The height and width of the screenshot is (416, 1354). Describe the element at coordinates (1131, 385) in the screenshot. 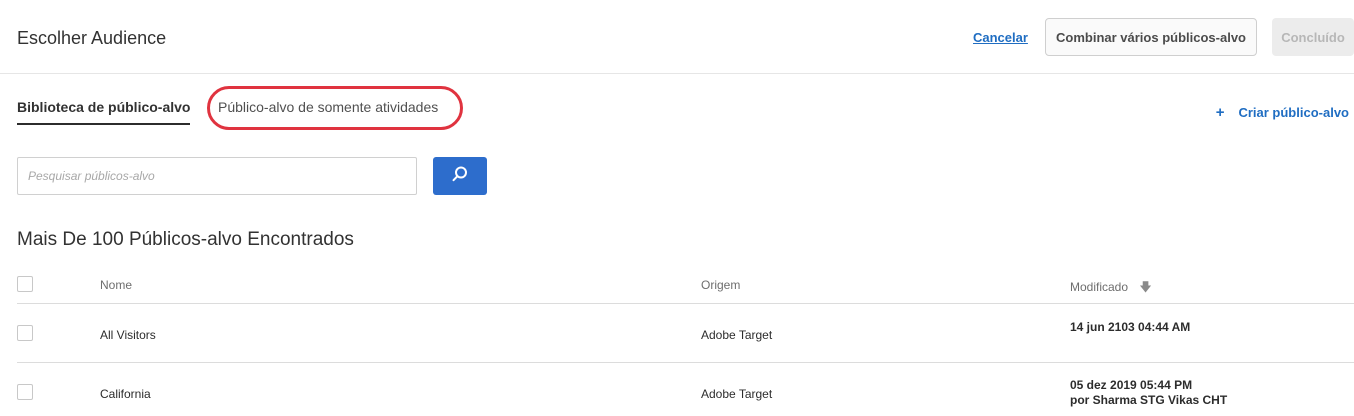

I see `modified-date: 05 dez 2019 05:44 PM` at that location.